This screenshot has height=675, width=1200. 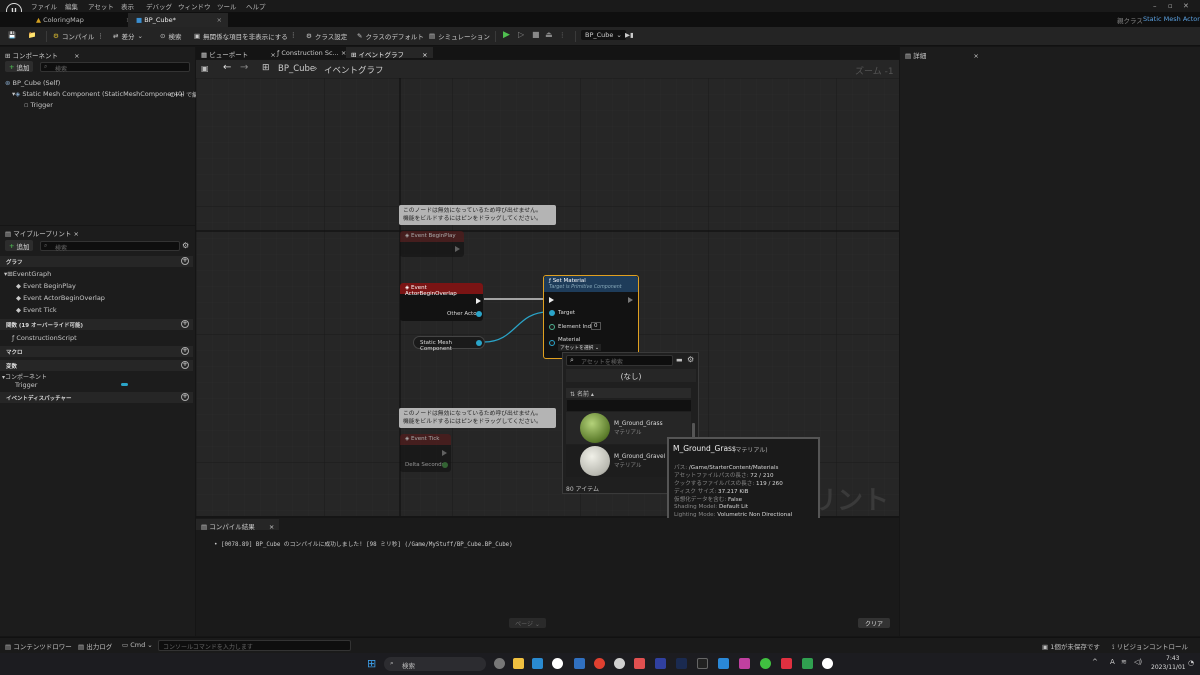 What do you see at coordinates (551, 300) in the screenshot?
I see `exec-in-pin` at bounding box center [551, 300].